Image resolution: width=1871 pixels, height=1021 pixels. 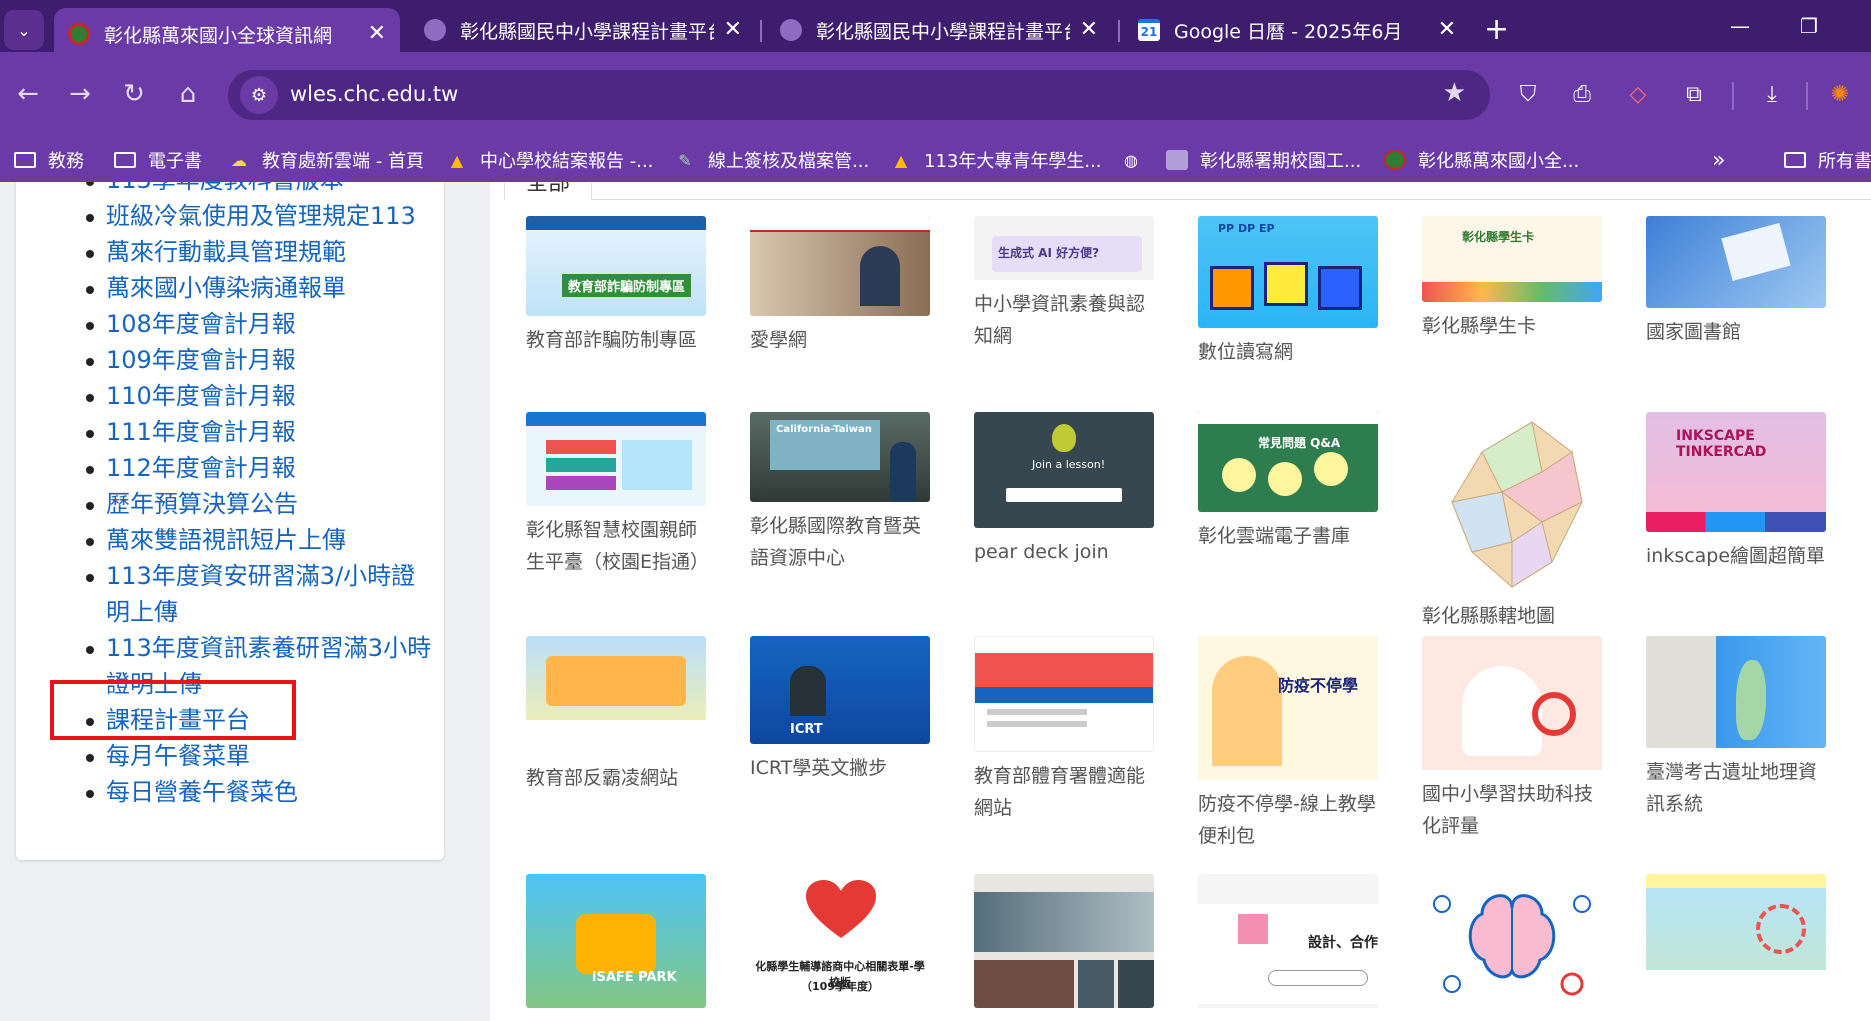 I want to click on resource-tile: 國中小學習扶助科技化評量, so click(x=1512, y=739).